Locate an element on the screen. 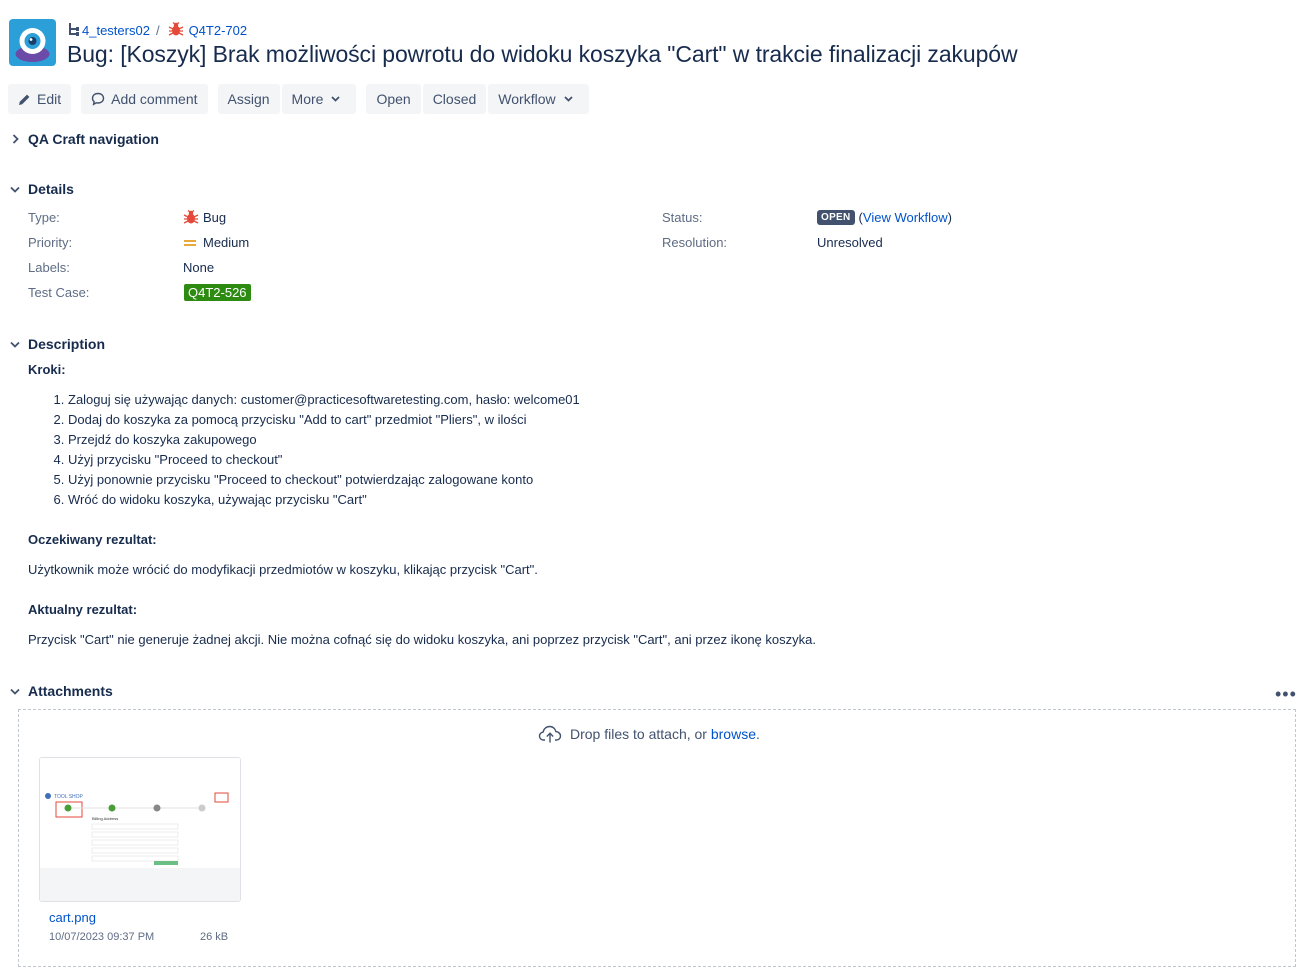  details-heading: Details is located at coordinates (51, 189).